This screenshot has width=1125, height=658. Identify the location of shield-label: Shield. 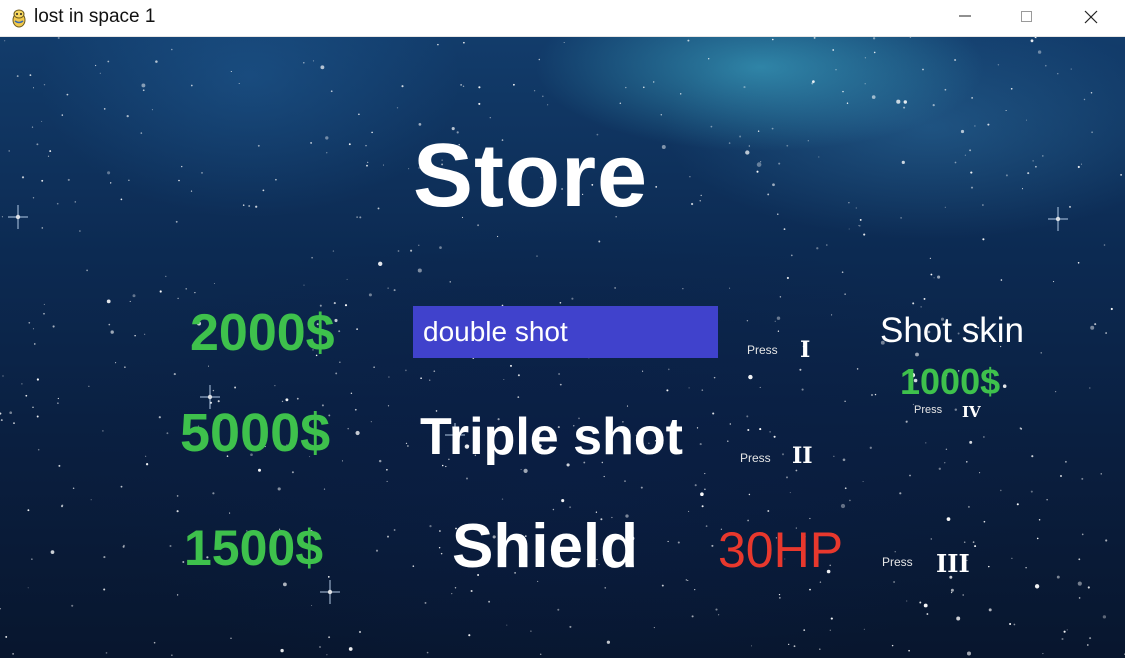
(545, 546).